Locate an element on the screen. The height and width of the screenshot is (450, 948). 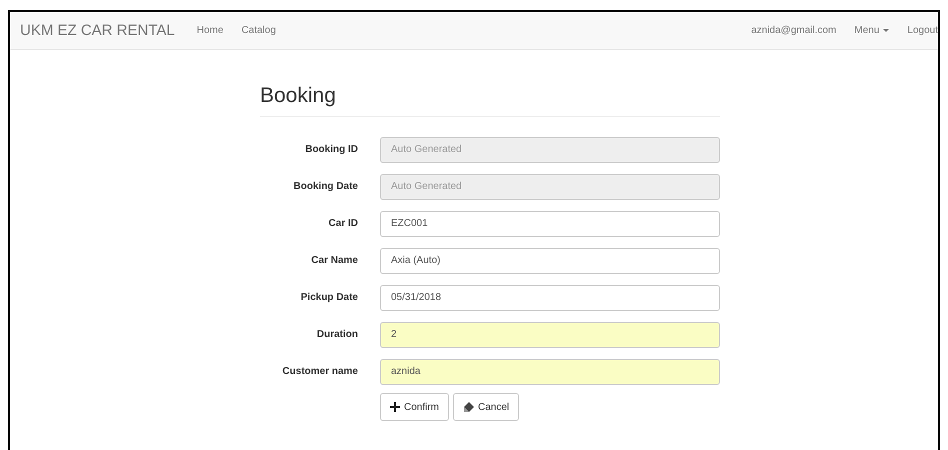
field-label: Duration is located at coordinates (337, 334).